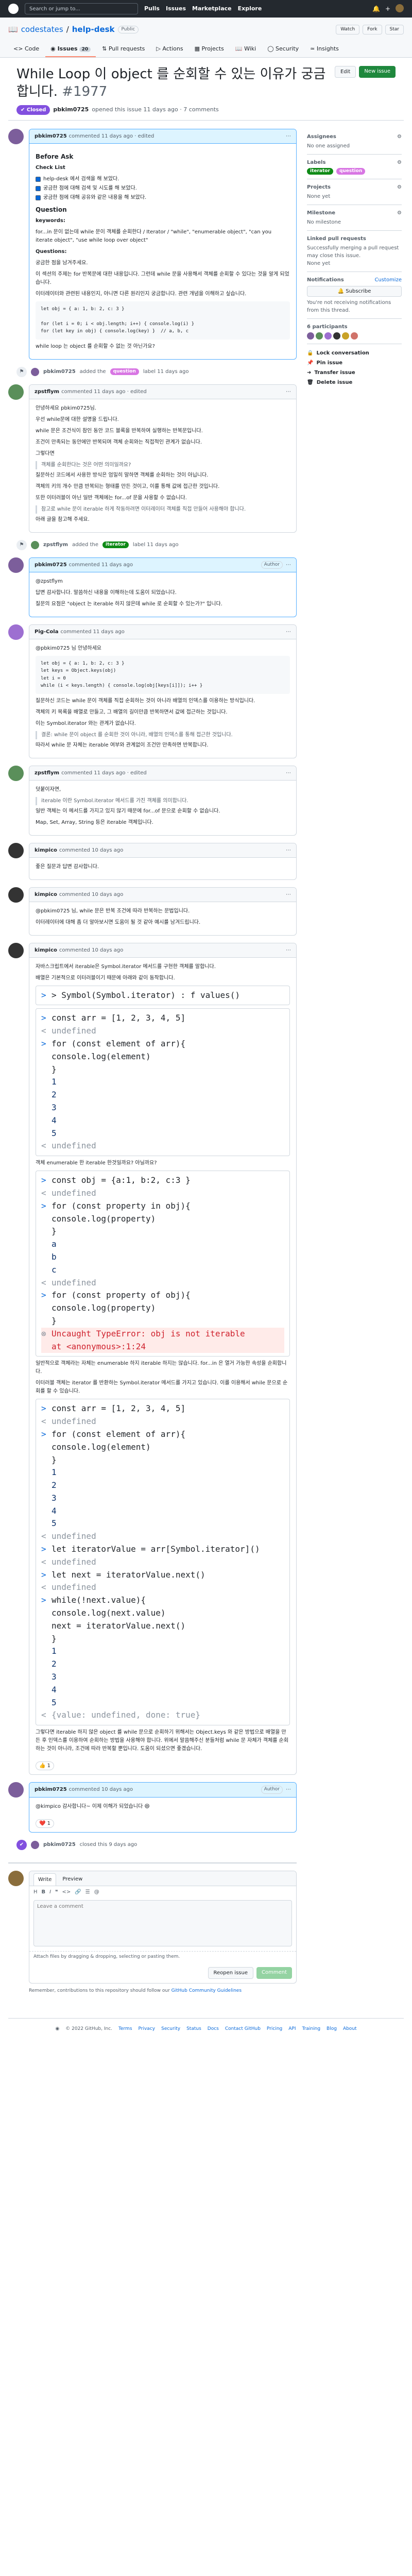 The height and width of the screenshot is (2576, 412). Describe the element at coordinates (152, 9) in the screenshot. I see `nav-pulls: Pulls` at that location.